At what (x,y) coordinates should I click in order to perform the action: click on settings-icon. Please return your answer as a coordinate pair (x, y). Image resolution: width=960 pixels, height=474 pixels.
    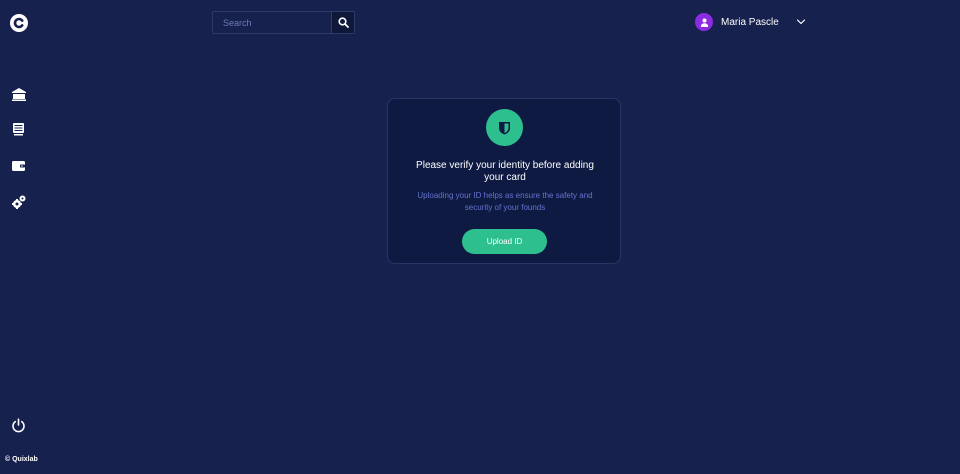
    Looking at the image, I should click on (18, 202).